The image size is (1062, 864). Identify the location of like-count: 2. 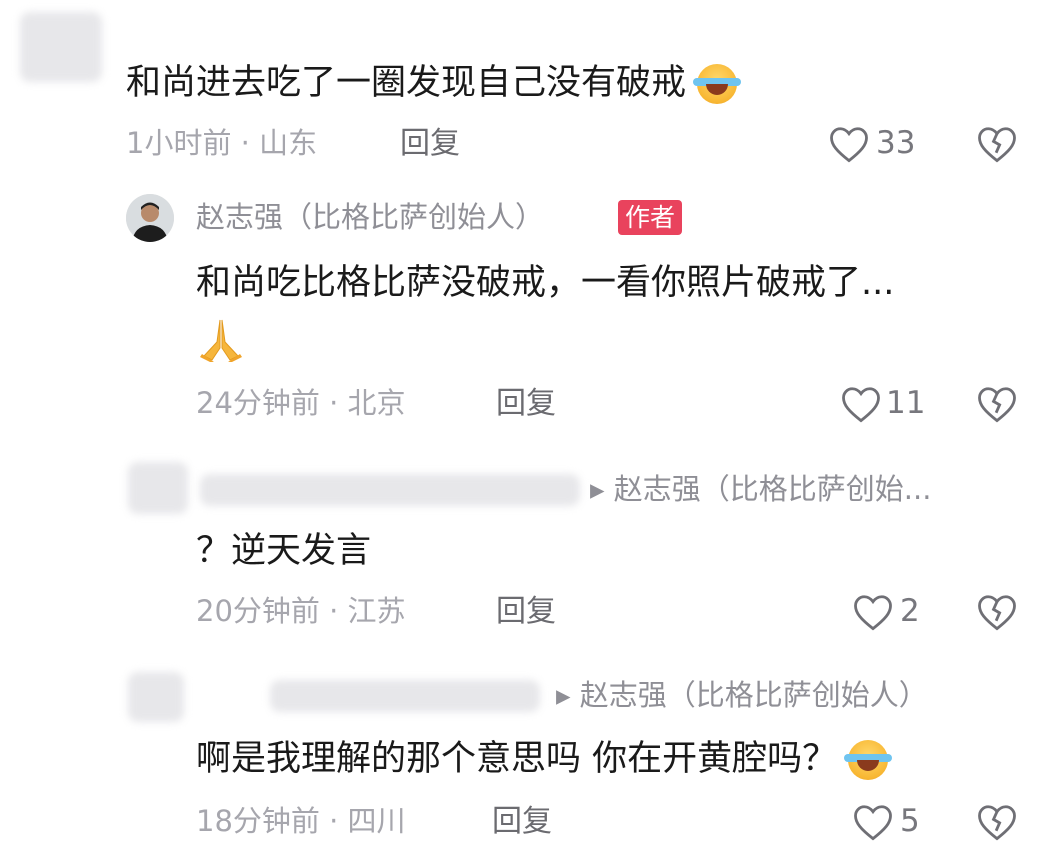
(910, 611).